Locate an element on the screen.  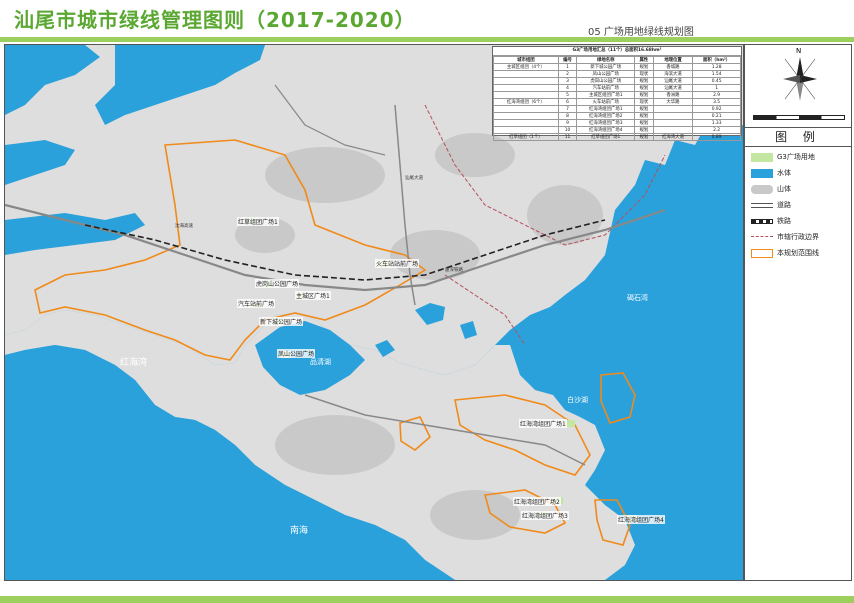
road-label-shanwei-ave: 汕尾大道 is located at coordinates (414, 178).